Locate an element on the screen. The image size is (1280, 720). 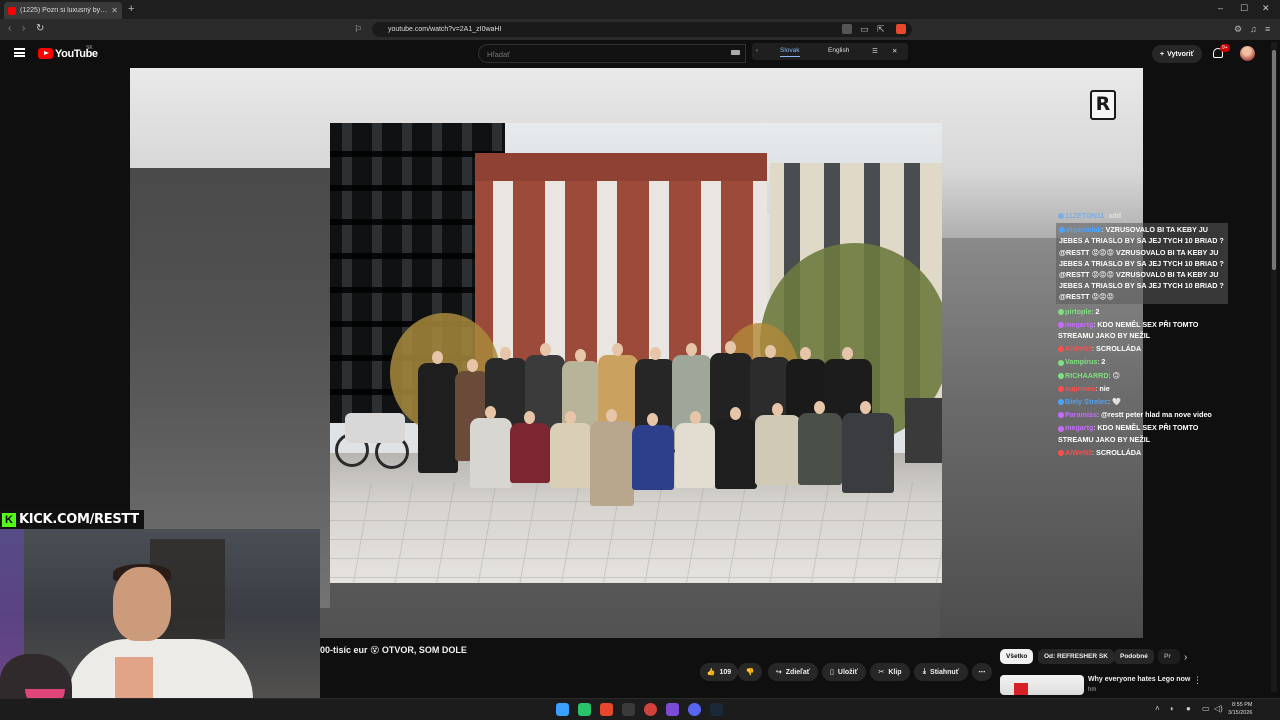
chat-username: pirtople is located at coordinates (1078, 311).